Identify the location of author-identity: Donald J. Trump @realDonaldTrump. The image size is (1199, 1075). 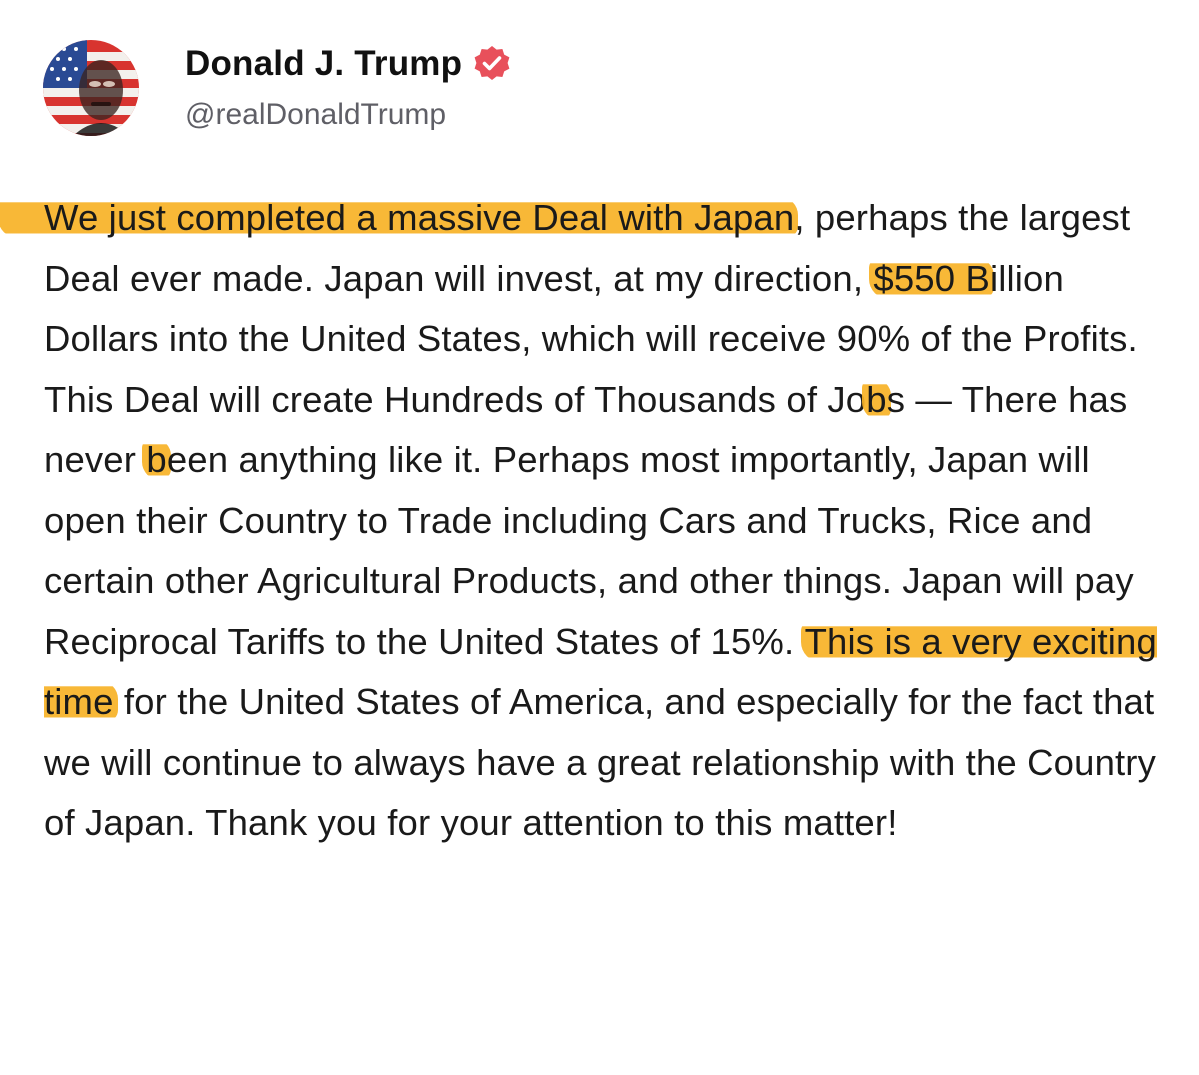
(348, 88).